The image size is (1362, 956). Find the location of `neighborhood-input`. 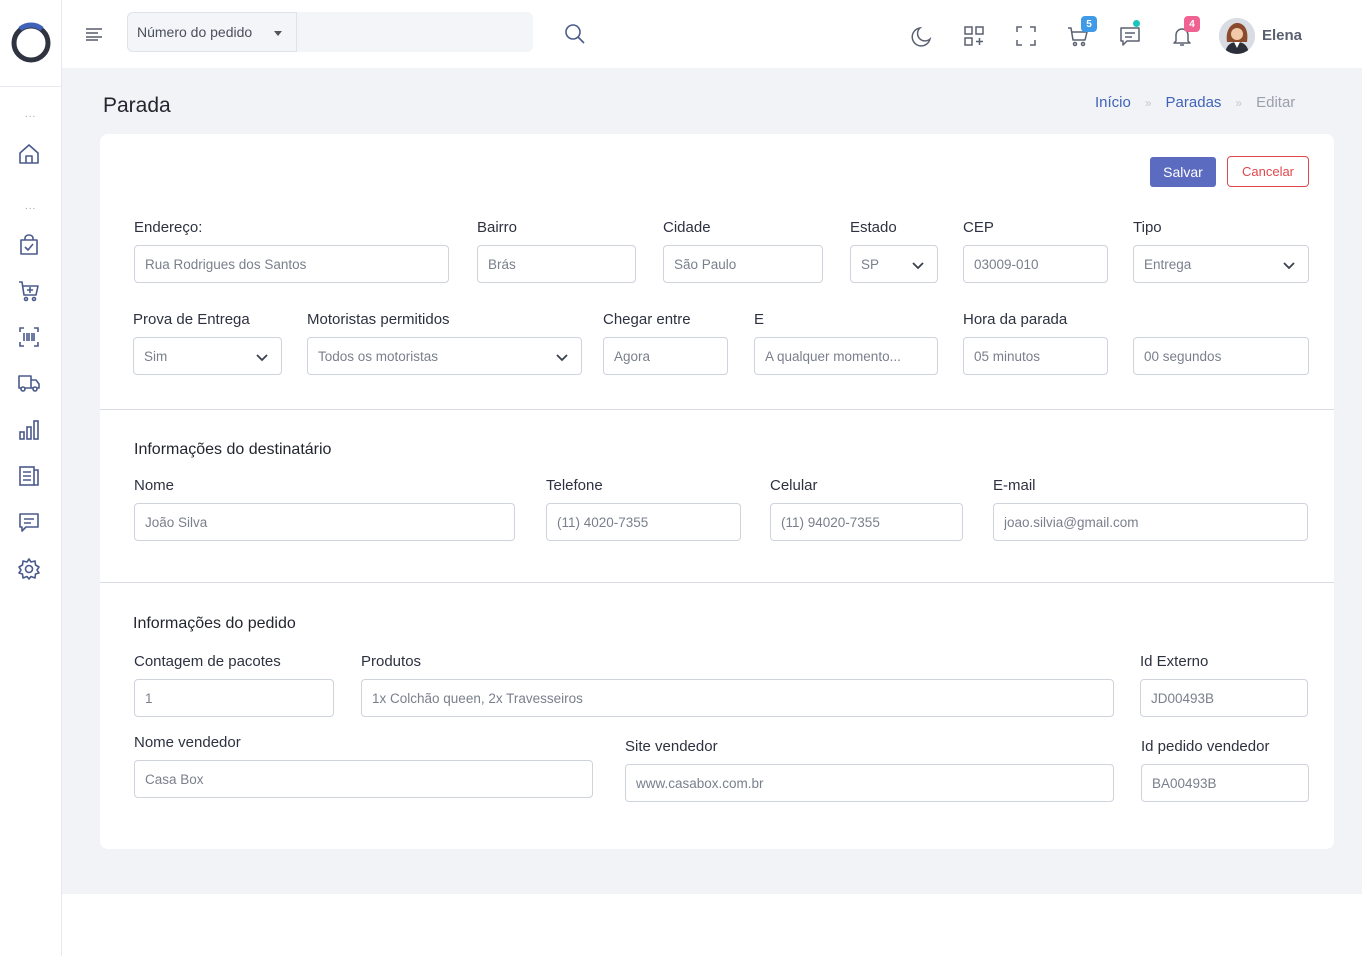

neighborhood-input is located at coordinates (556, 264).